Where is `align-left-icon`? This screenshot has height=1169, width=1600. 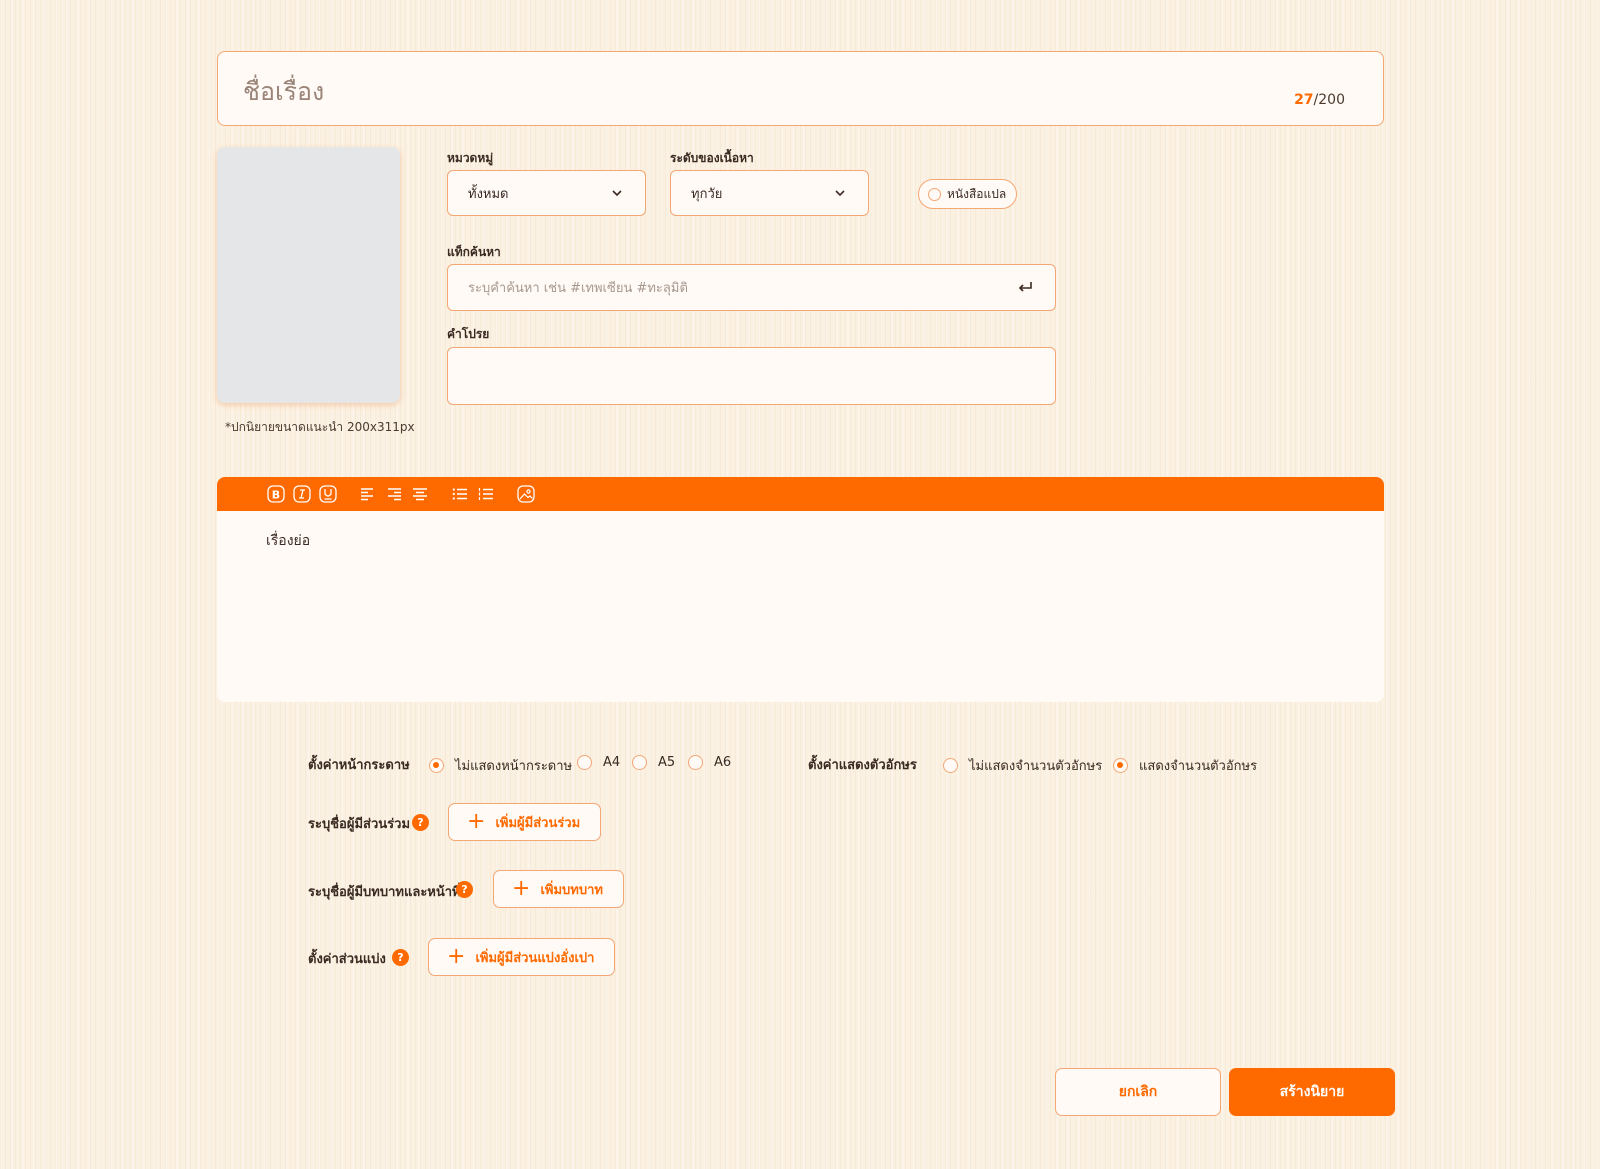 align-left-icon is located at coordinates (368, 494).